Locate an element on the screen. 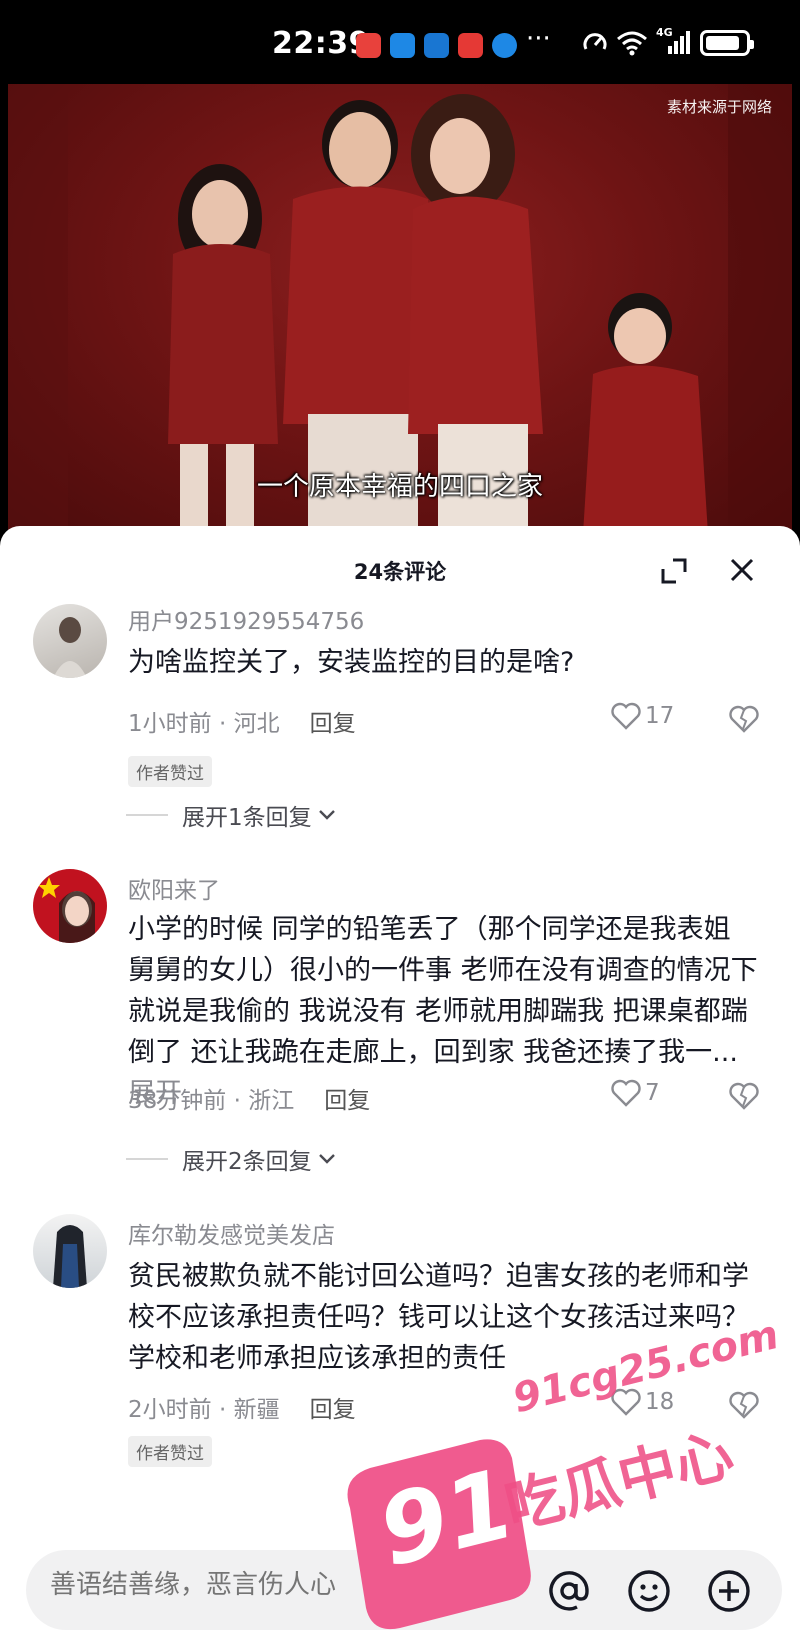  like-count: 18 is located at coordinates (660, 1402).